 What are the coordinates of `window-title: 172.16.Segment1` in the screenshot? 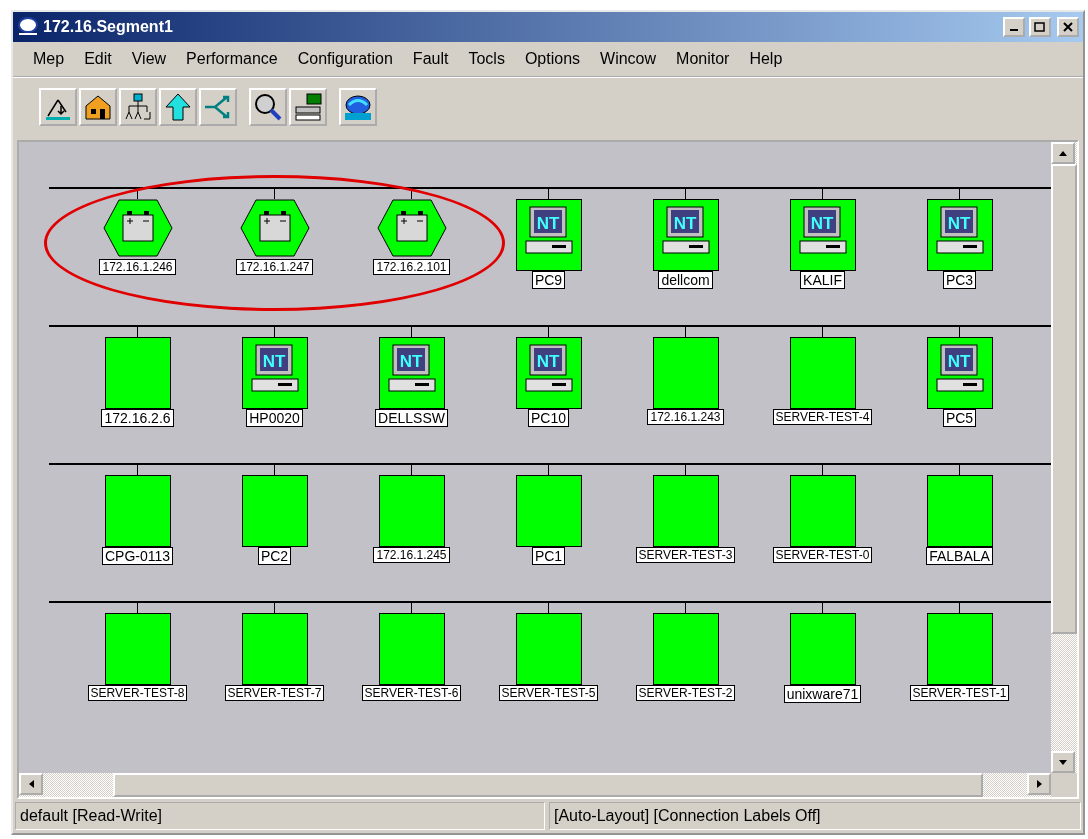 It's located at (108, 27).